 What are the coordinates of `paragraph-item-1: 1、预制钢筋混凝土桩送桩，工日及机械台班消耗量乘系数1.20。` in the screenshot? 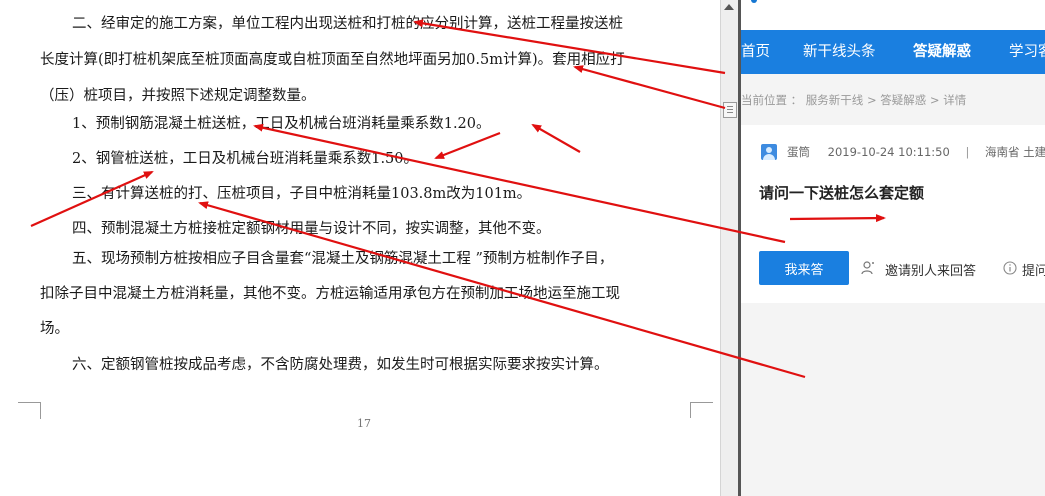 It's located at (281, 124).